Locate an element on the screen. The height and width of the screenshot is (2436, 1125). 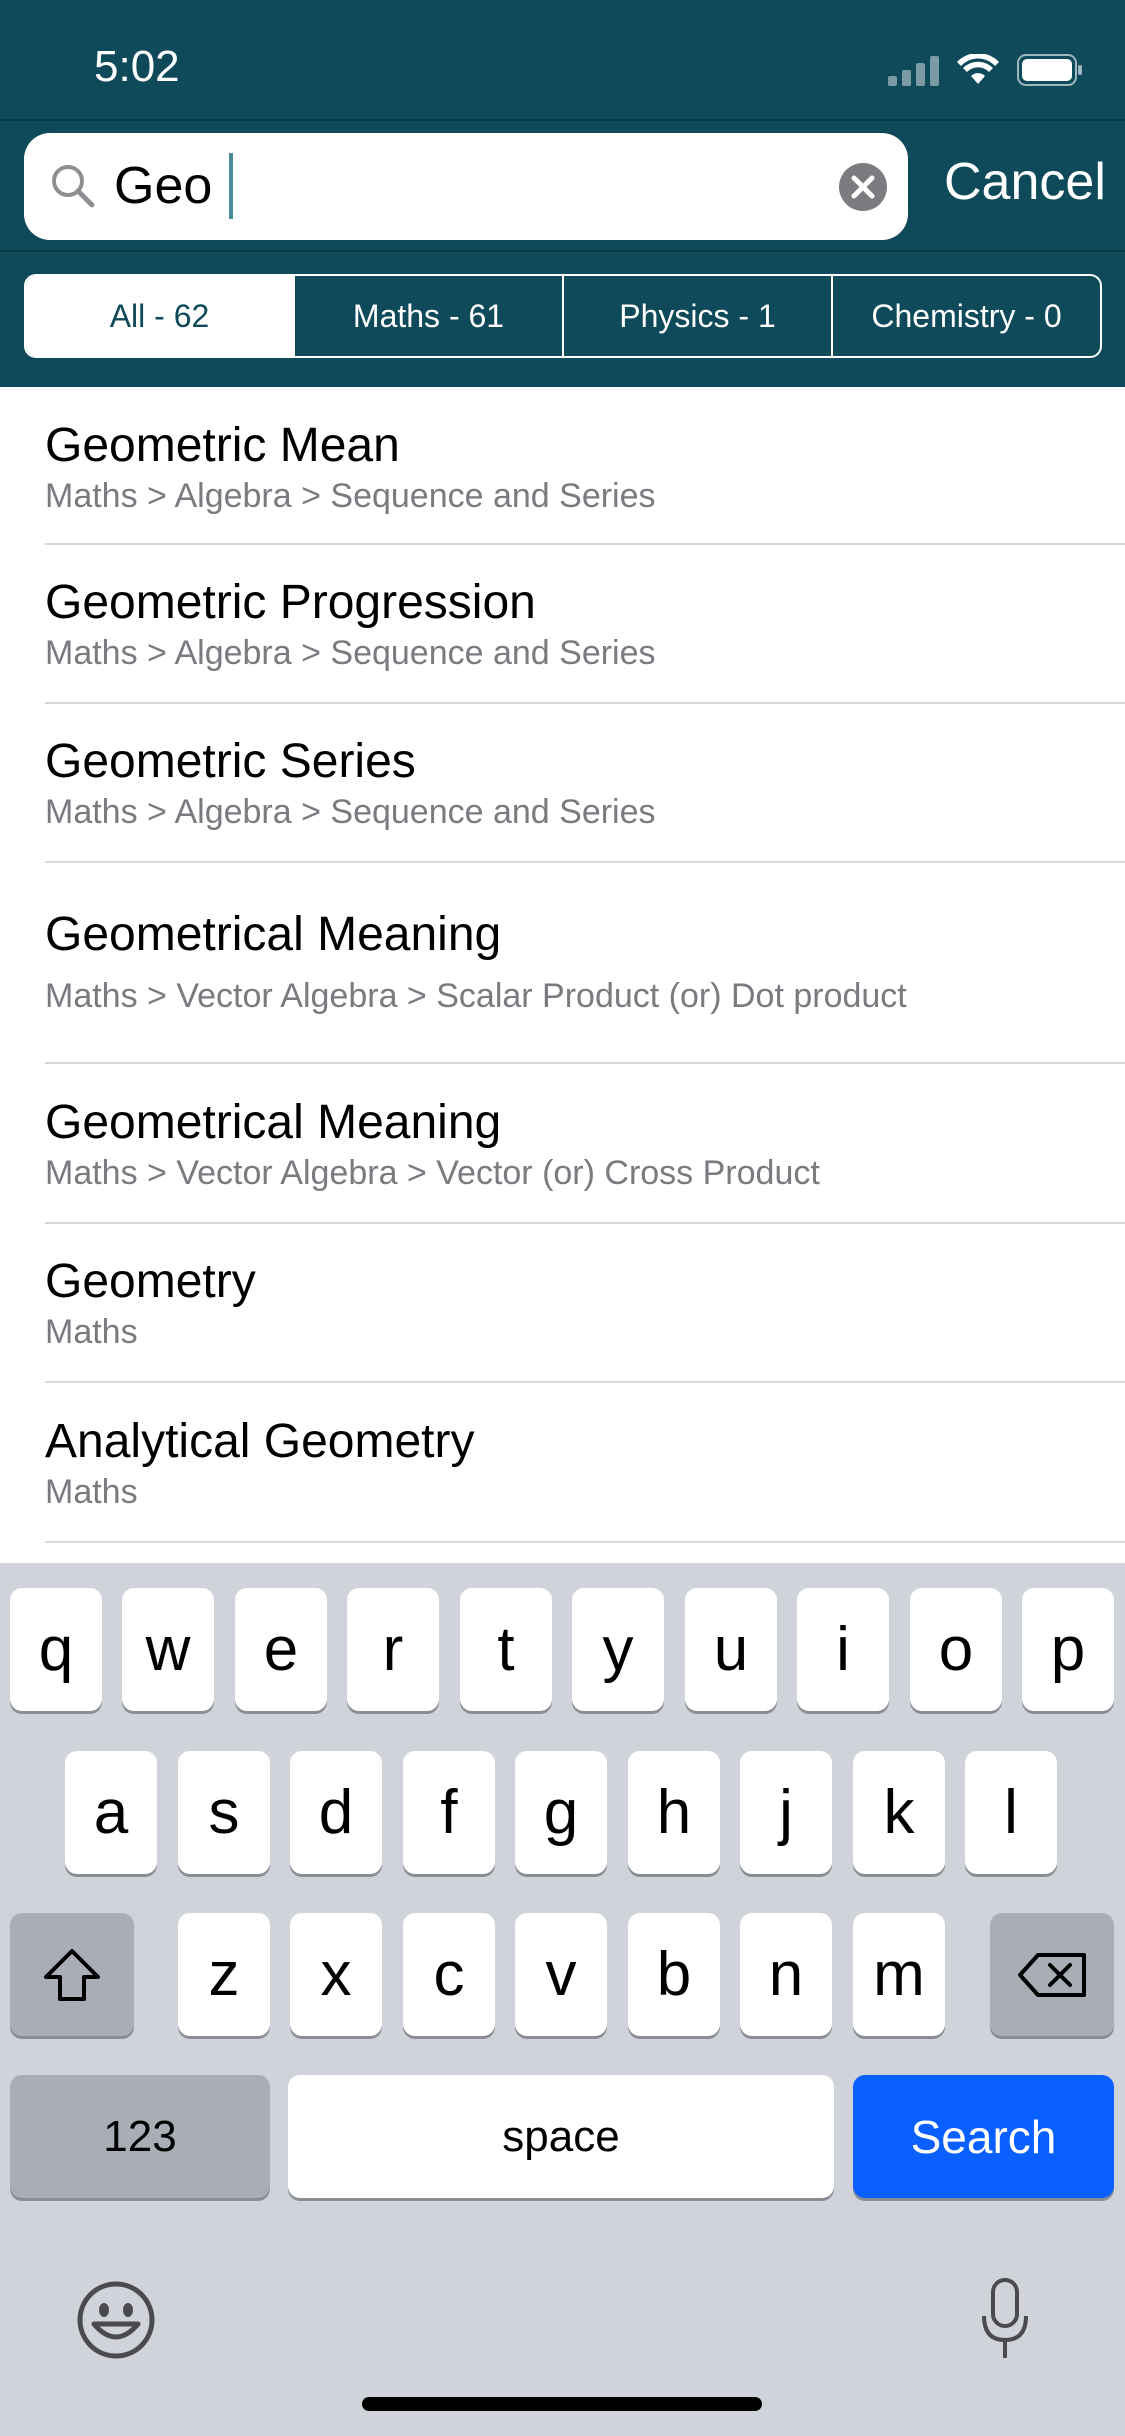
cellular-signal-icon is located at coordinates (913, 70).